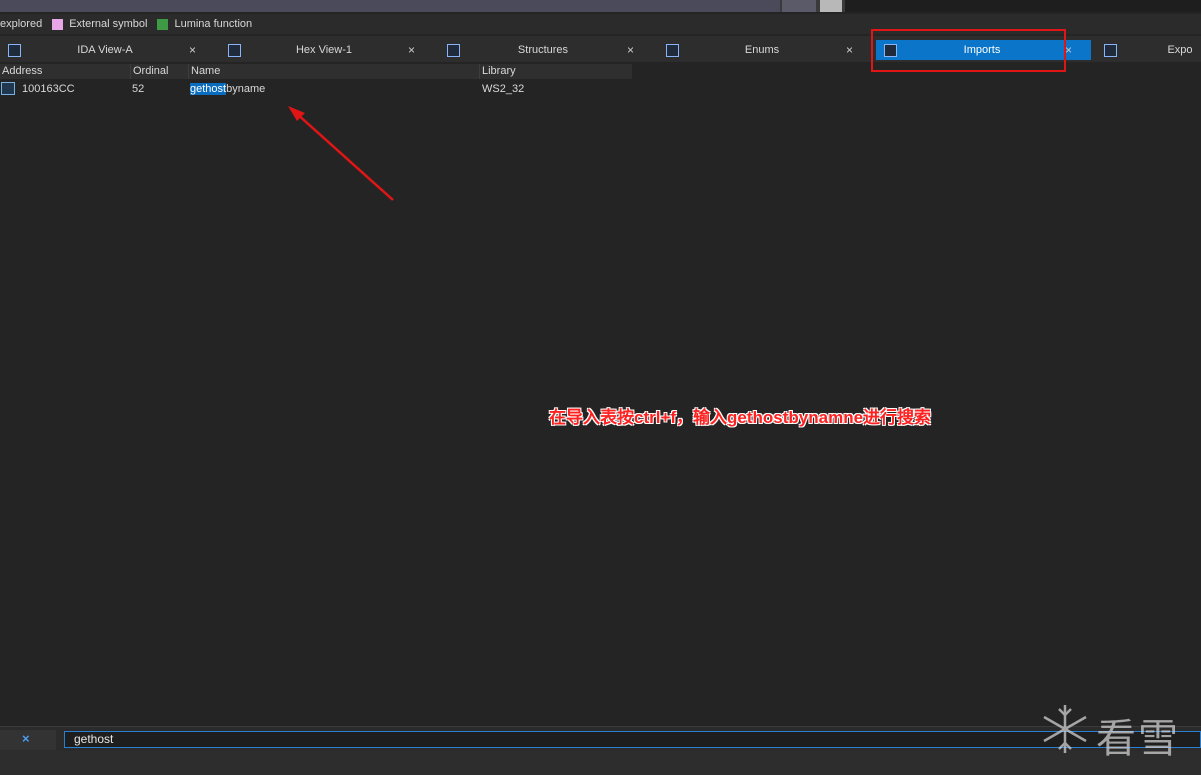 The image size is (1201, 775). I want to click on annotation-arrow, so click(341, 153).